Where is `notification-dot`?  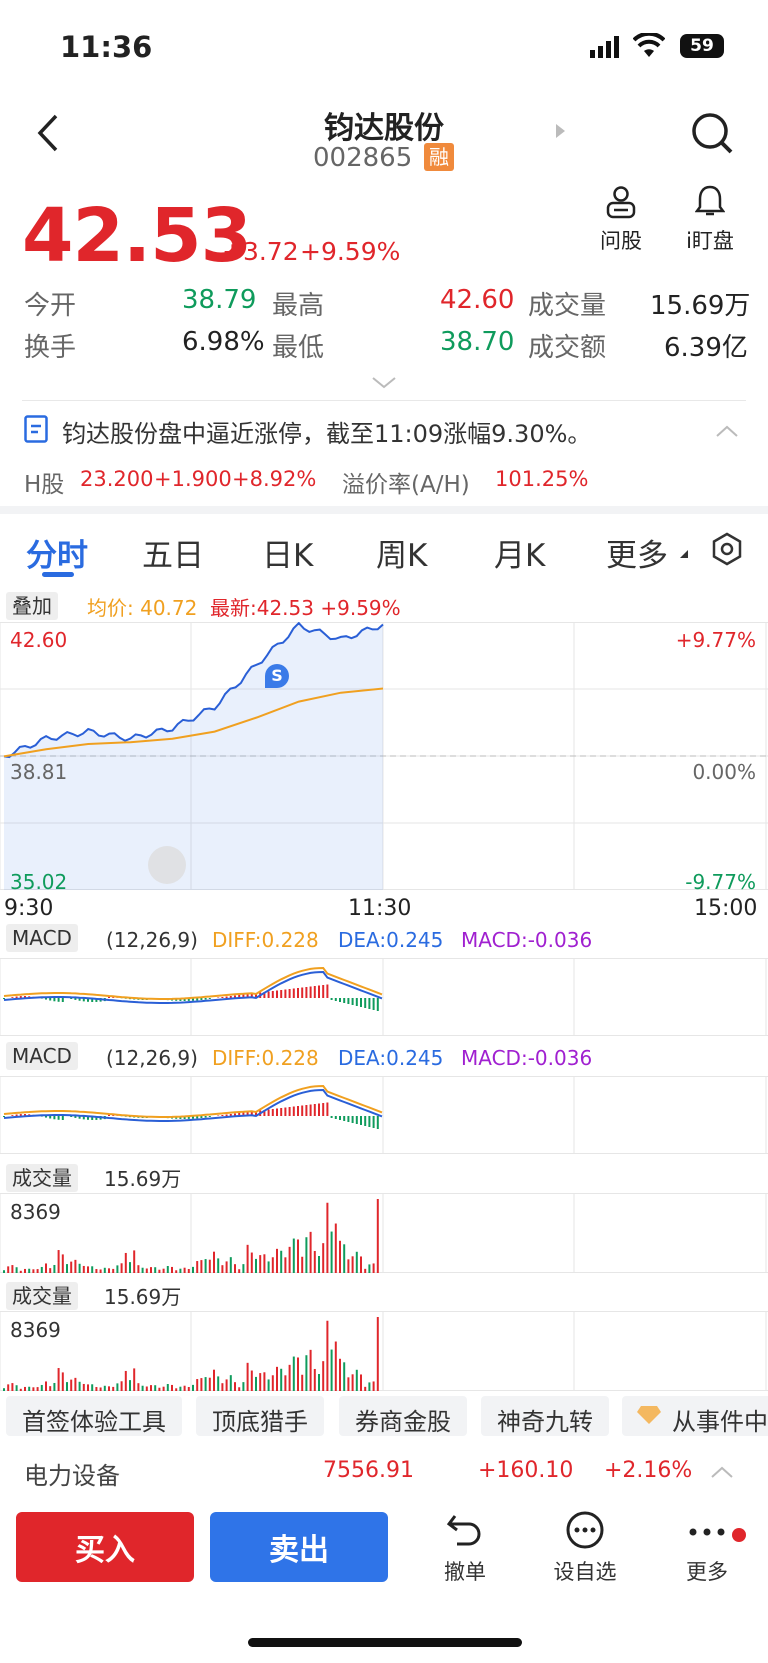 notification-dot is located at coordinates (739, 1535).